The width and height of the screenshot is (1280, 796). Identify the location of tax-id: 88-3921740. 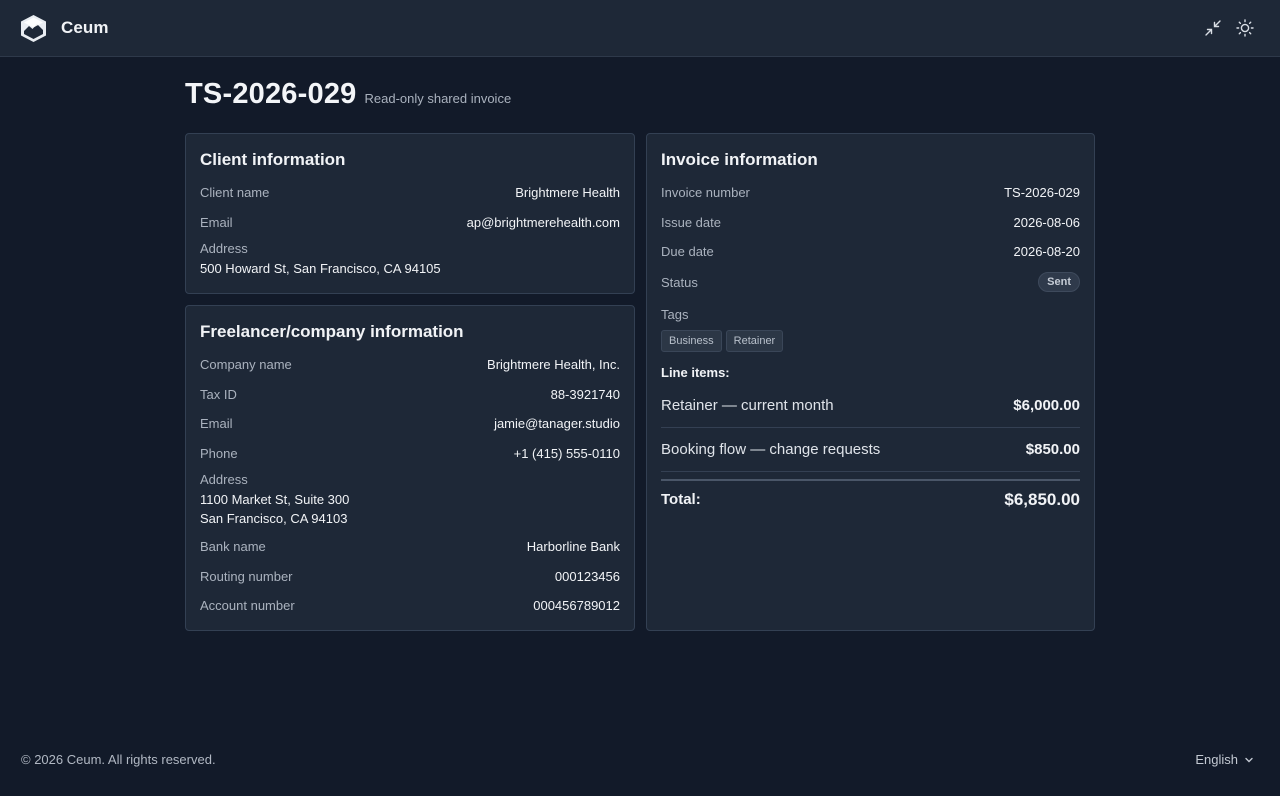
(585, 394).